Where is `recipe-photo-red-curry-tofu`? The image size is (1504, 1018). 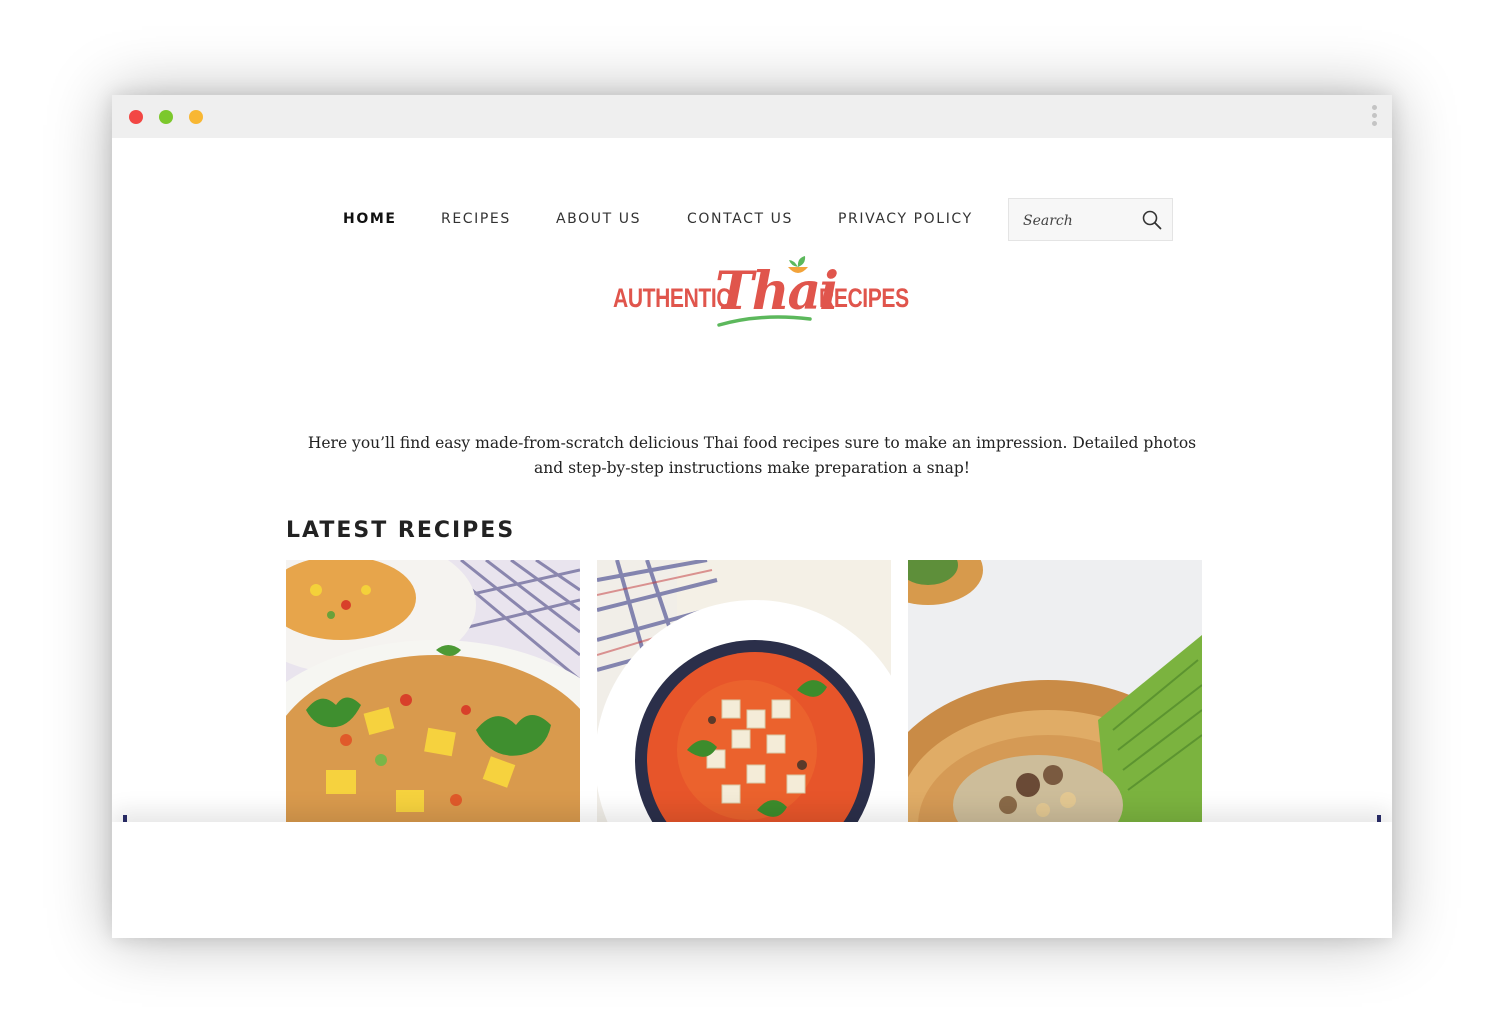
recipe-photo-red-curry-tofu is located at coordinates (744, 691).